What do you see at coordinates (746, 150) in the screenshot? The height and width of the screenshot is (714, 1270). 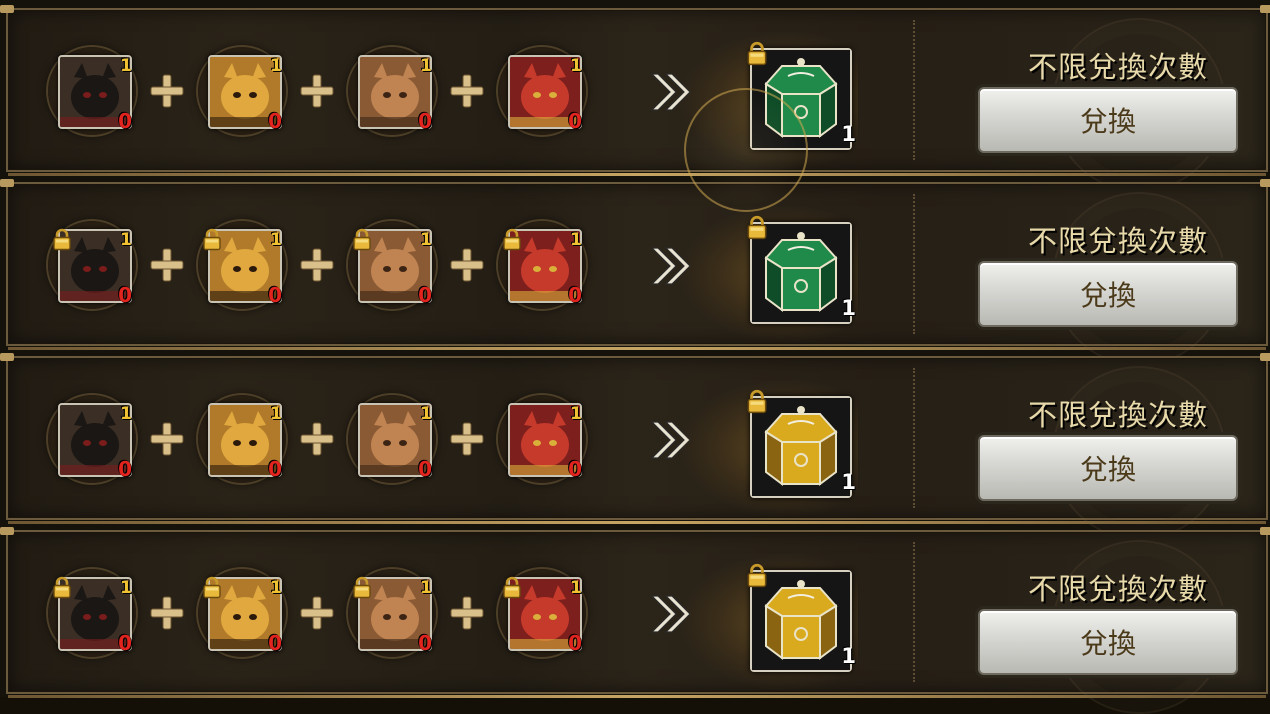 I see `tap-highlight-ring` at bounding box center [746, 150].